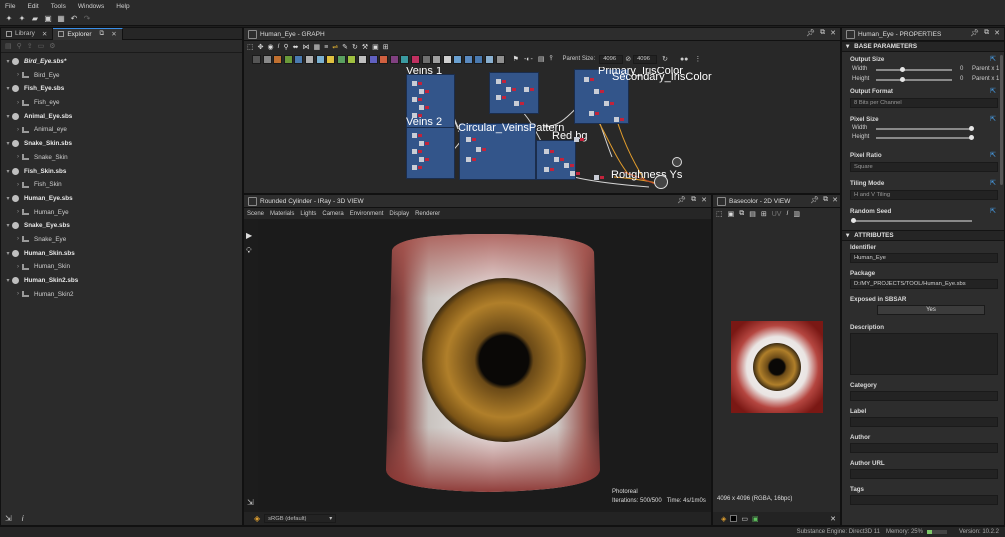 The width and height of the screenshot is (1005, 537). I want to click on pixel-width-handle, so click(971, 128).